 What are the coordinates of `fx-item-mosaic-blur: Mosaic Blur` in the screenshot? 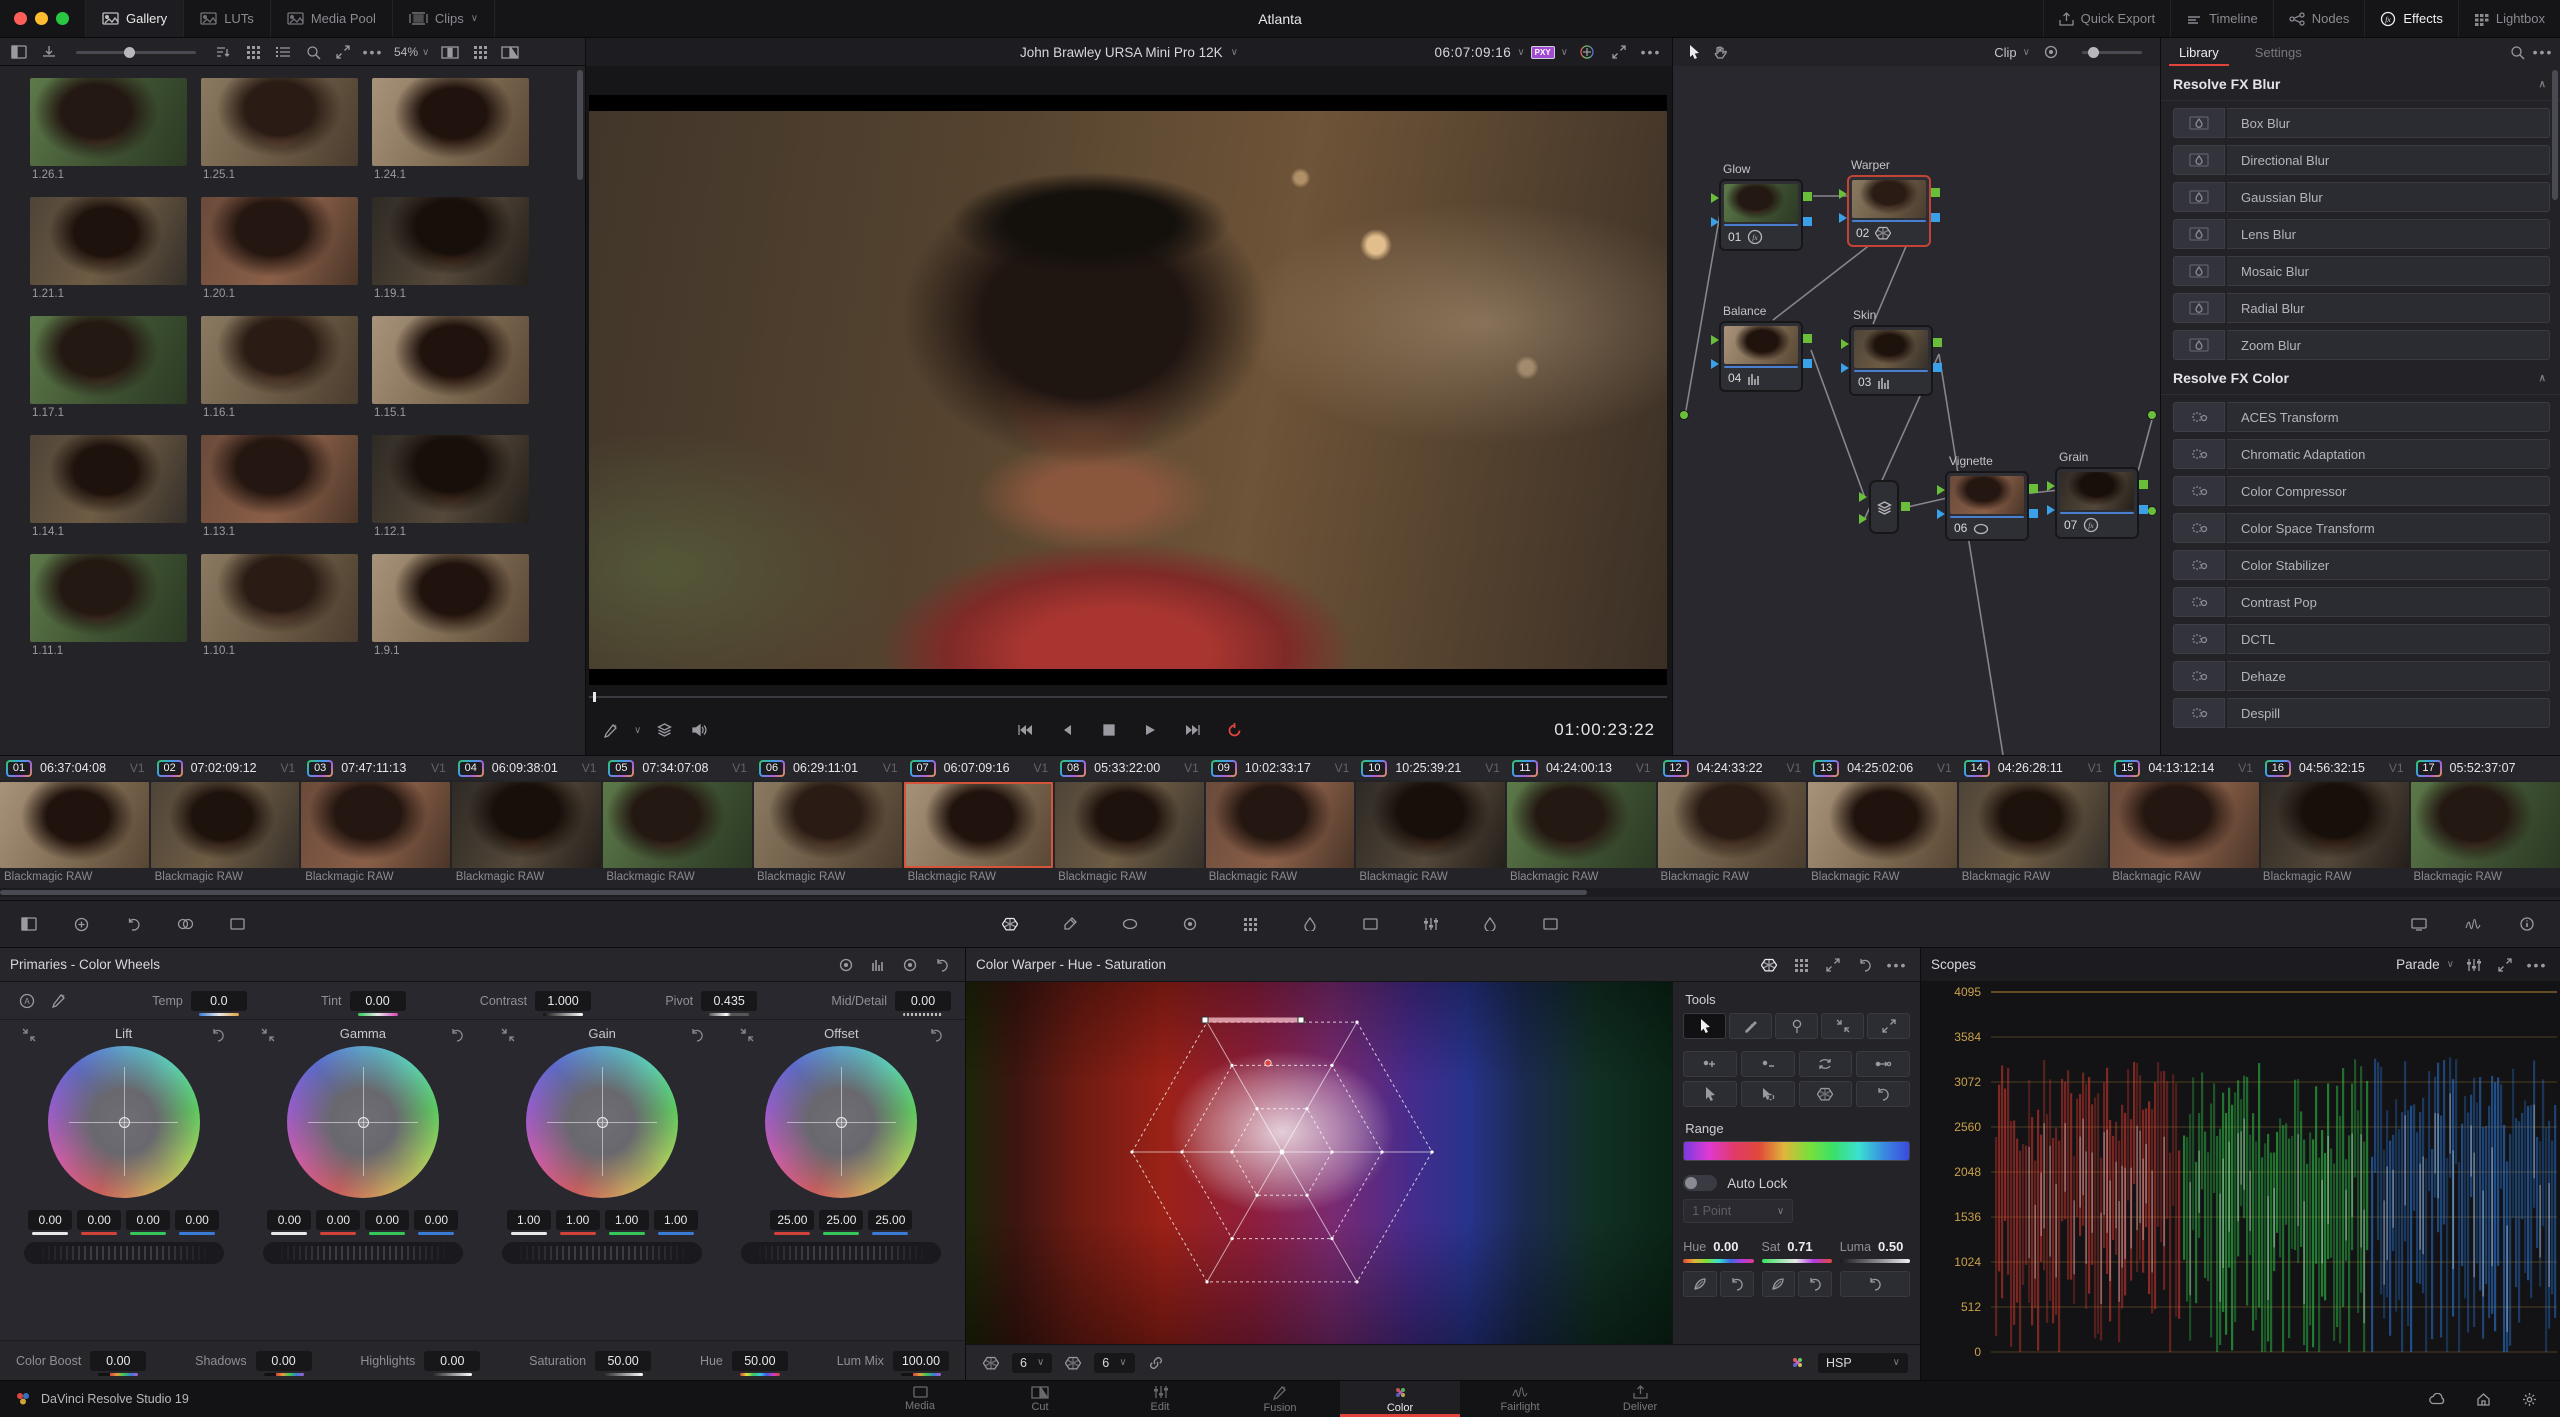 It's located at (2361, 271).